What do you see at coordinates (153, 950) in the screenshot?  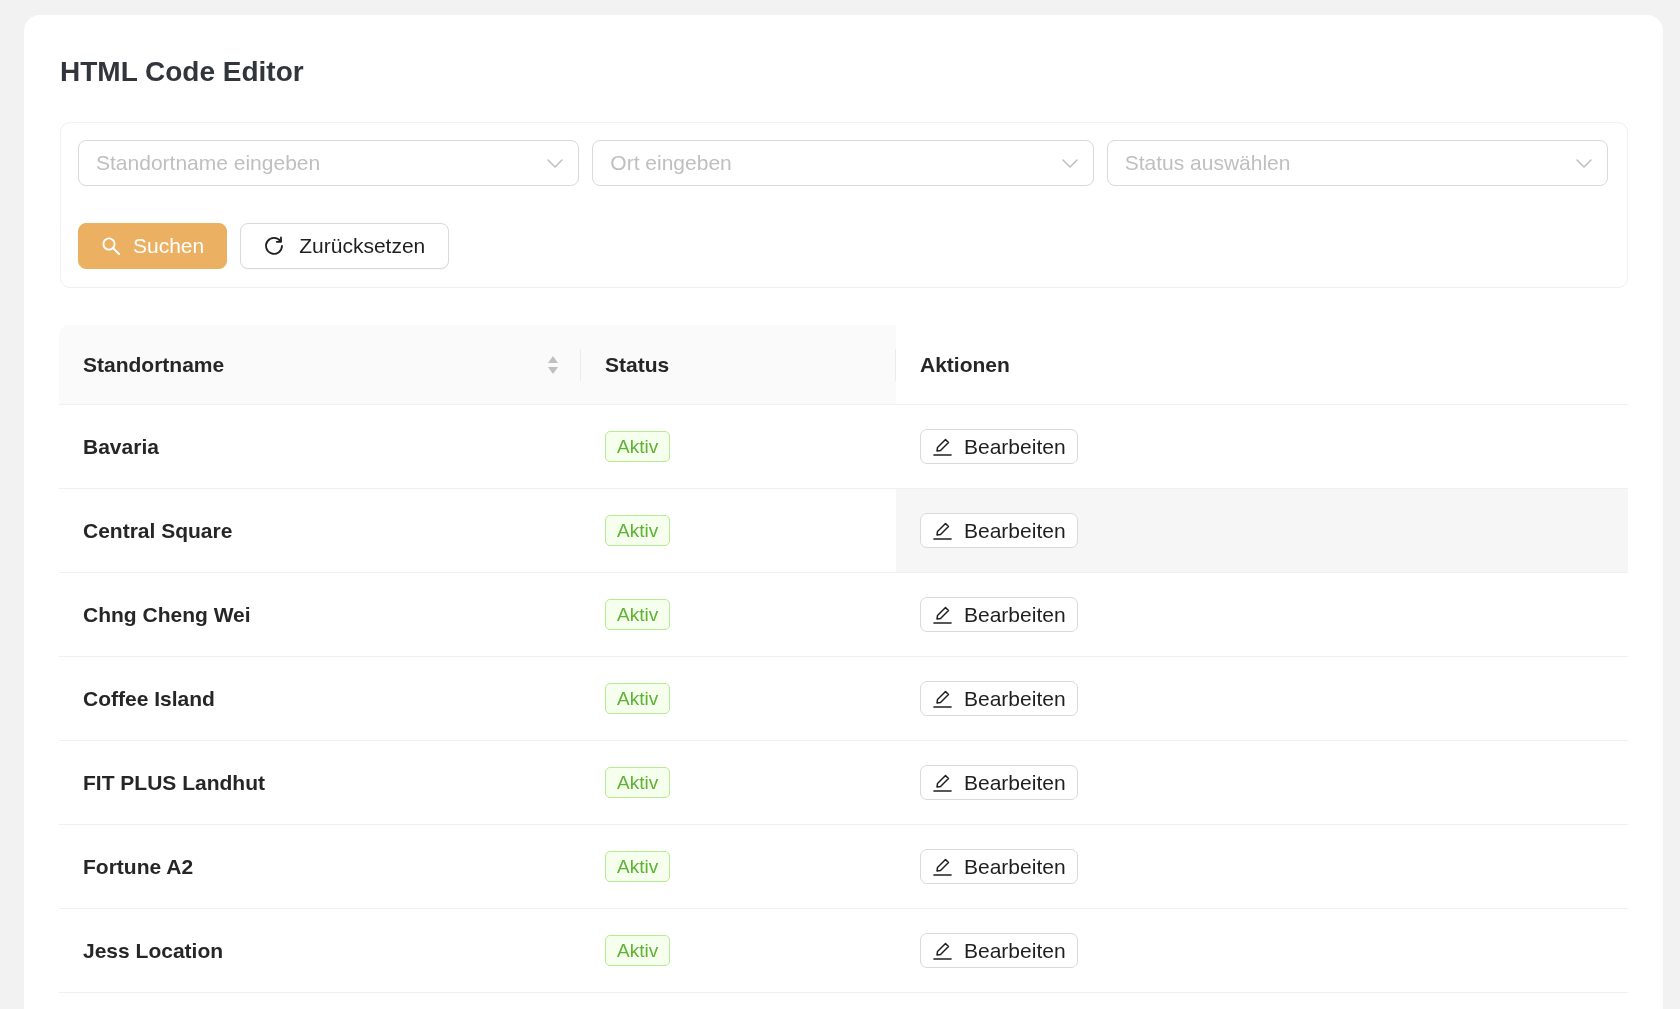 I see `table-cell-text: Jess Location` at bounding box center [153, 950].